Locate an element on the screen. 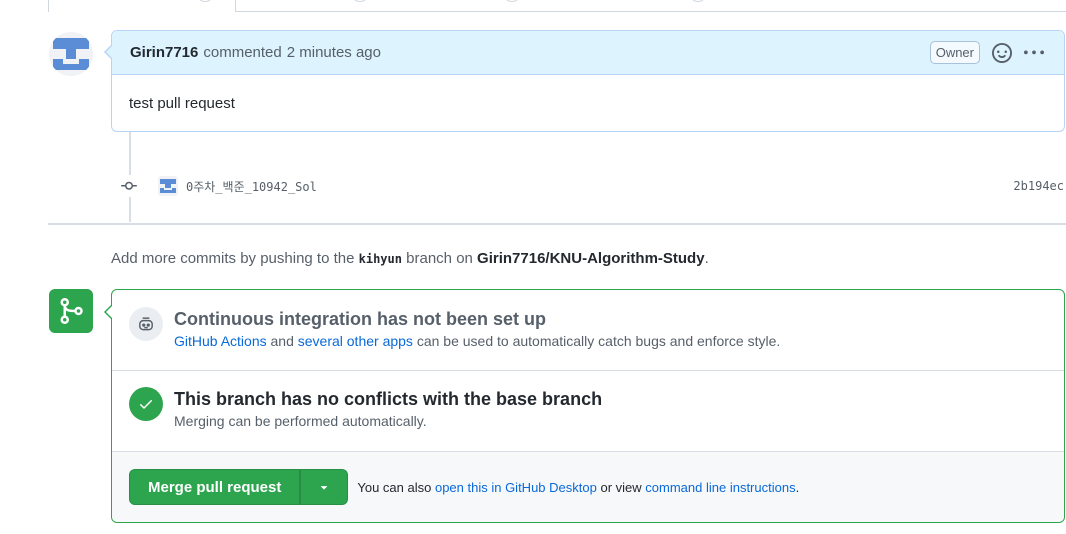  author-avatar is located at coordinates (71, 54).